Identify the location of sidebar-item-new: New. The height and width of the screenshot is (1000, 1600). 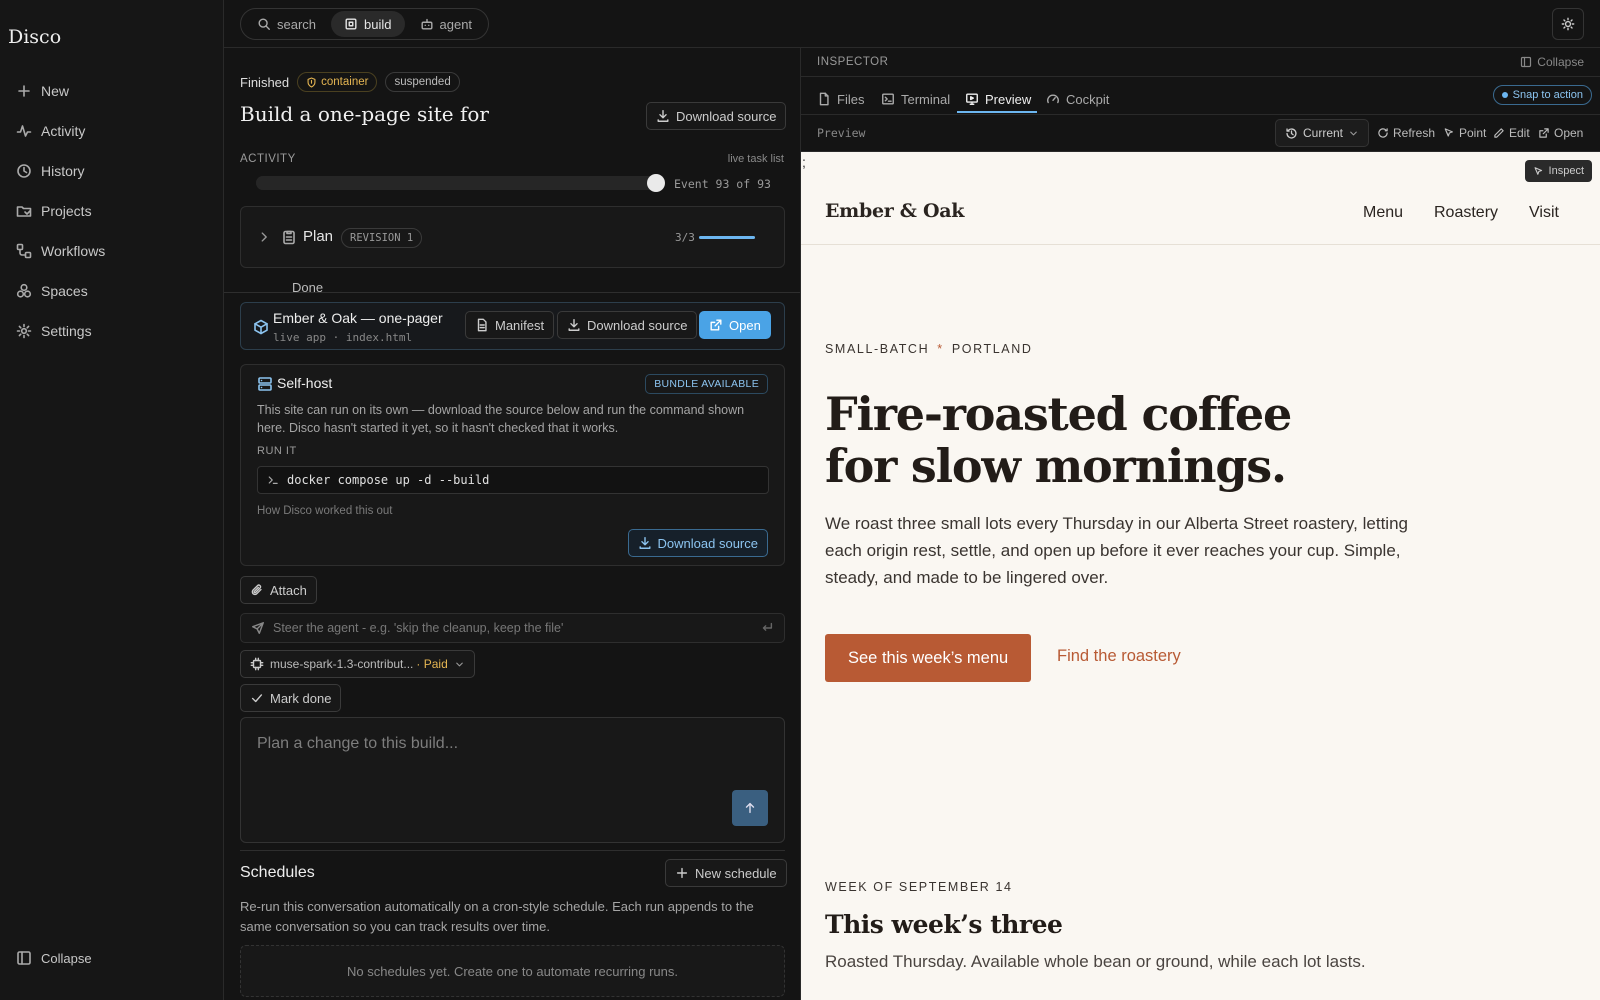
(42, 91).